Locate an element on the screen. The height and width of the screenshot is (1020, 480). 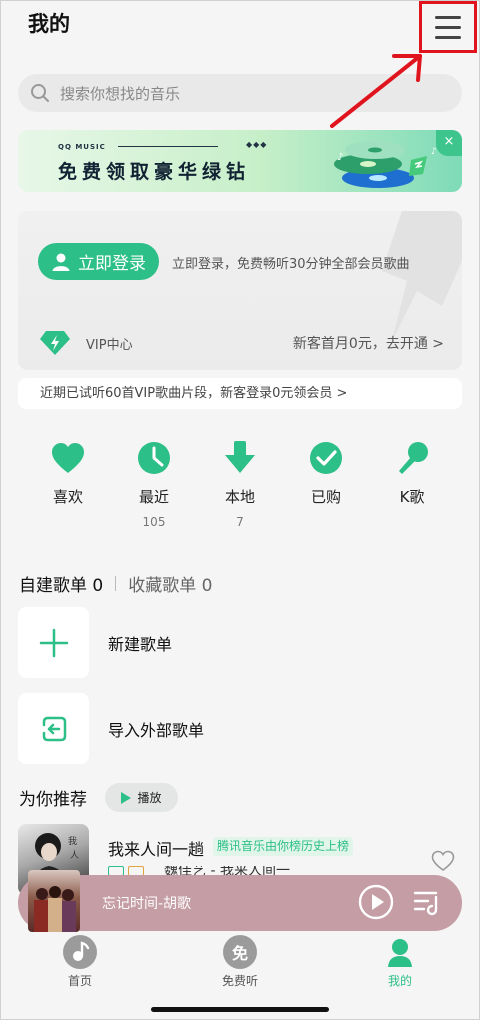
vip-diamond-icon is located at coordinates (55, 343).